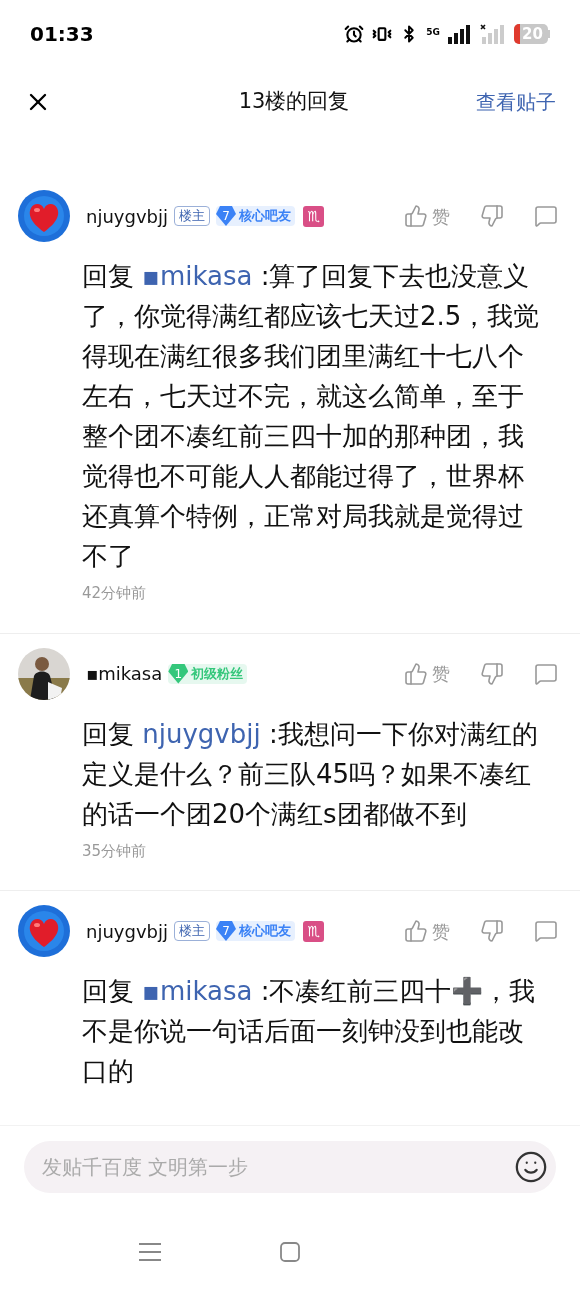 This screenshot has height=1297, width=580. What do you see at coordinates (531, 1166) in the screenshot?
I see `emoji-icon` at bounding box center [531, 1166].